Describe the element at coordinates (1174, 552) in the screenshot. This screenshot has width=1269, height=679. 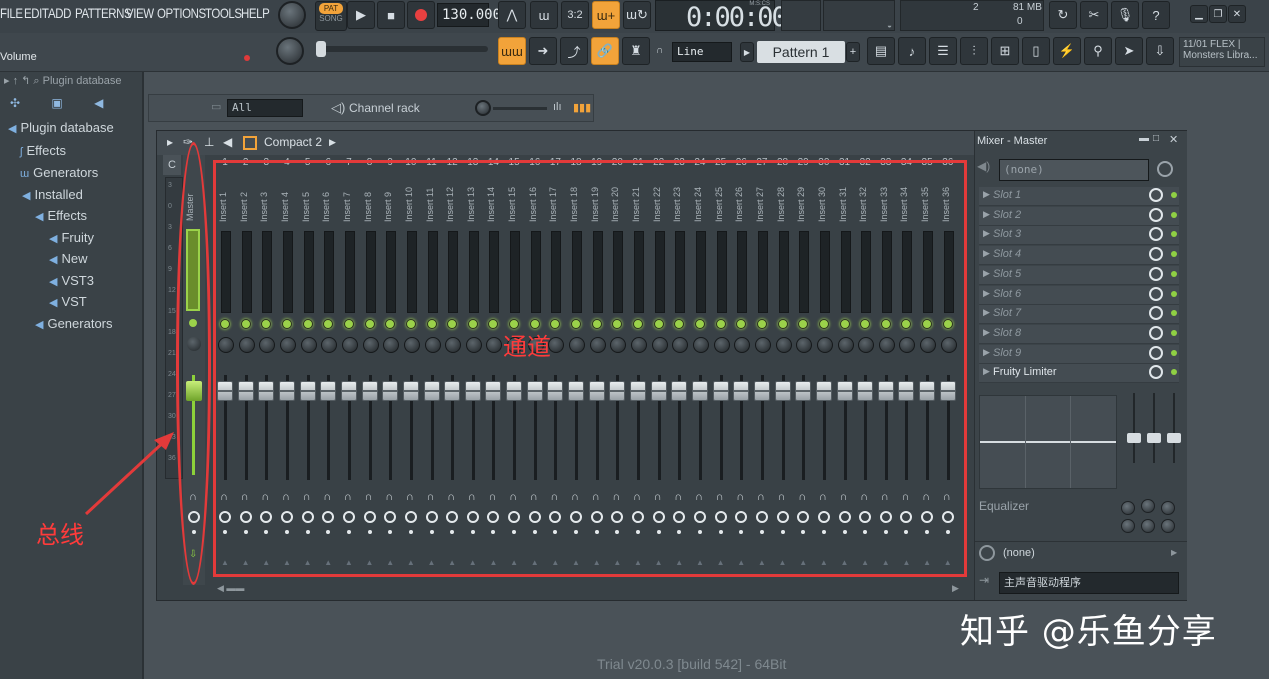
I see `chevron-right-icon: ▶` at that location.